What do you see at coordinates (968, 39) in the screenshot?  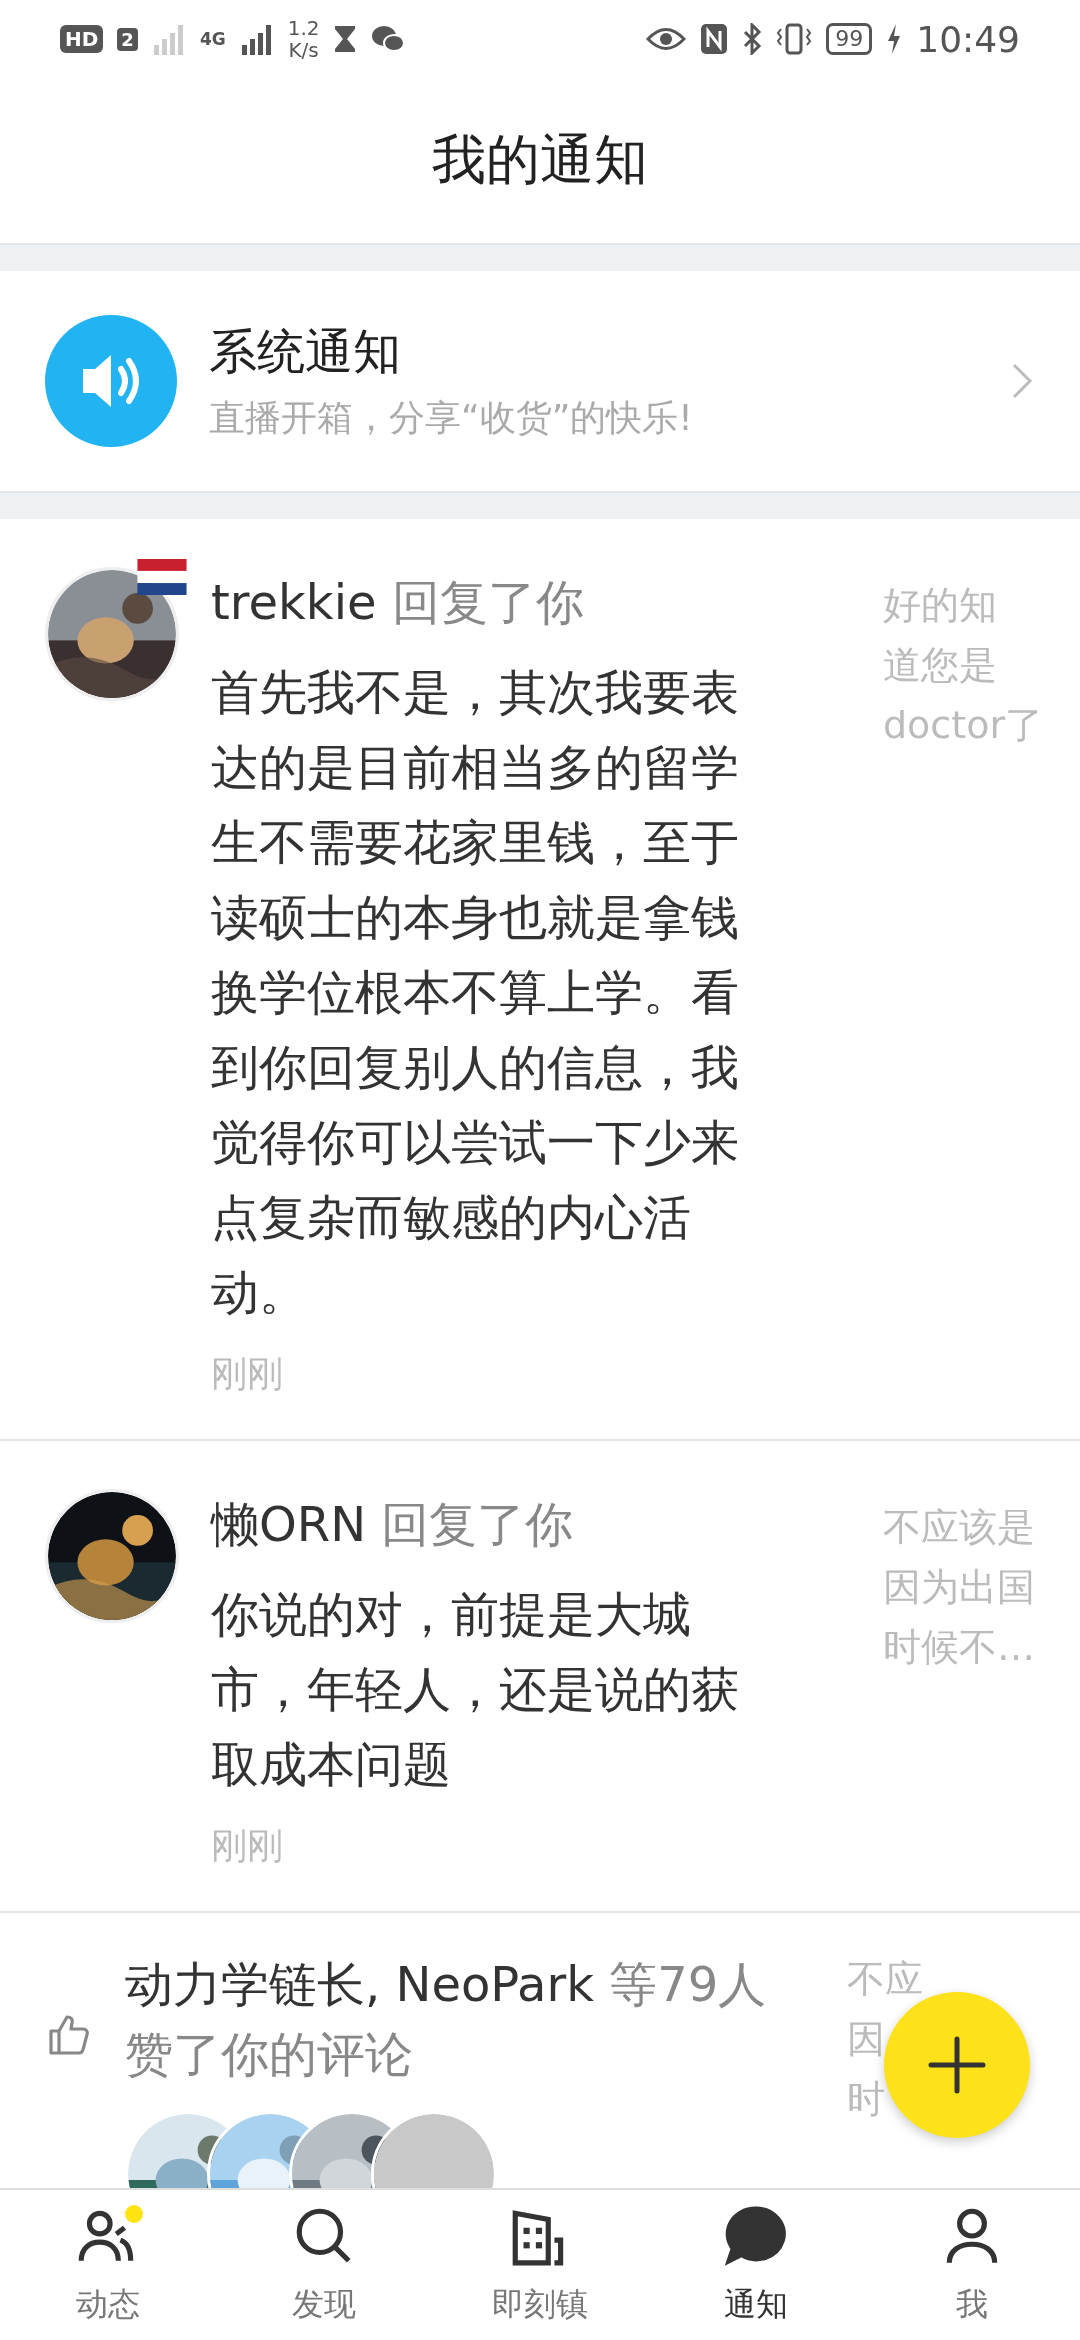 I see `clock: 10:49` at bounding box center [968, 39].